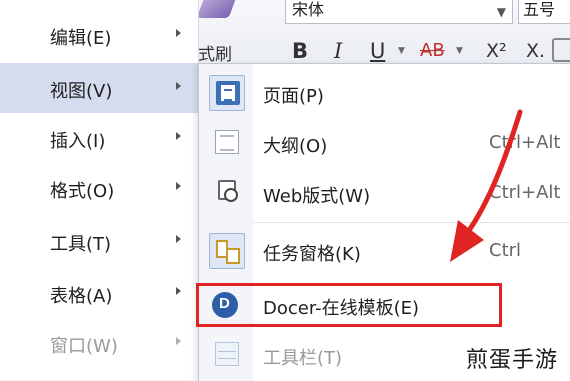 The image size is (570, 381). What do you see at coordinates (341, 308) in the screenshot?
I see `submenu-item-label: Docer-在线模板(E)` at bounding box center [341, 308].